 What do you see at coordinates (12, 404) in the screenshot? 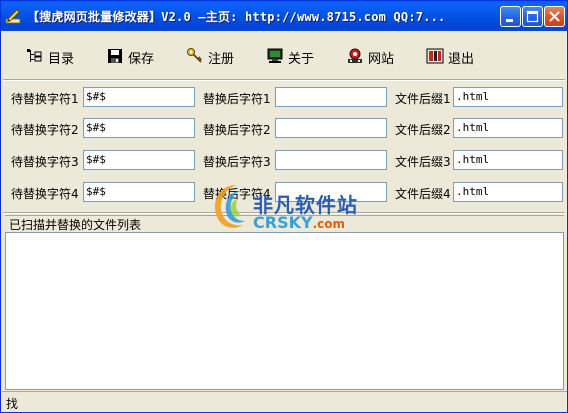
I see `status-text: 找` at bounding box center [12, 404].